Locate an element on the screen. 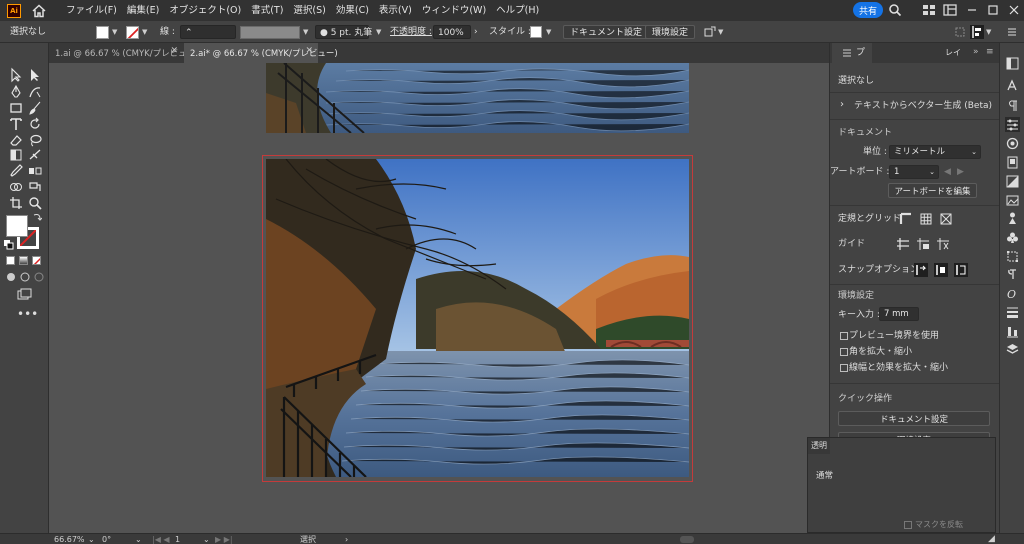  artboard-1-image is located at coordinates (477, 98).